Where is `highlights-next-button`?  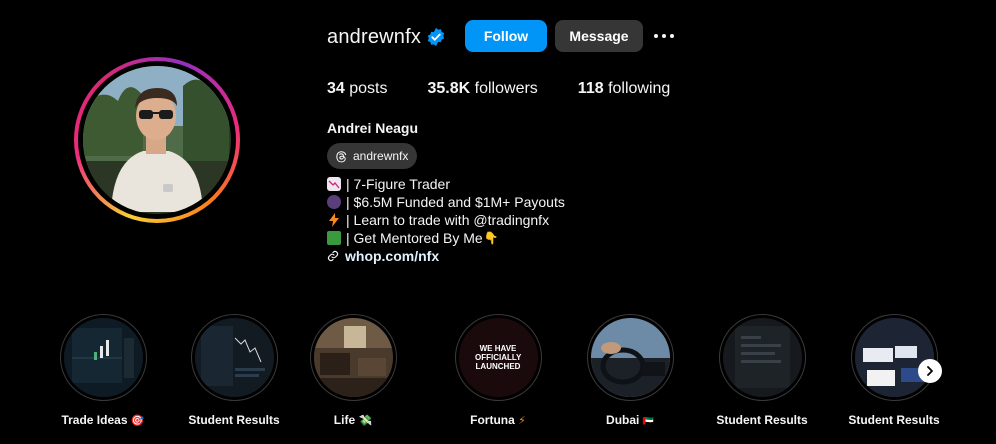
highlights-next-button is located at coordinates (930, 371).